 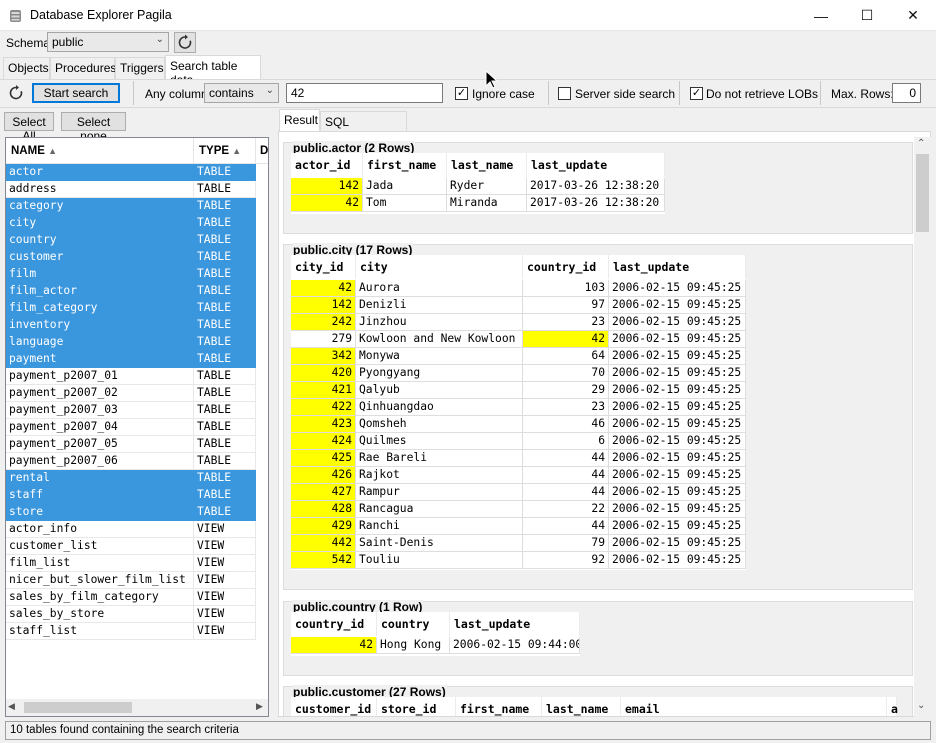 I want to click on result-cell: 64, so click(x=566, y=356).